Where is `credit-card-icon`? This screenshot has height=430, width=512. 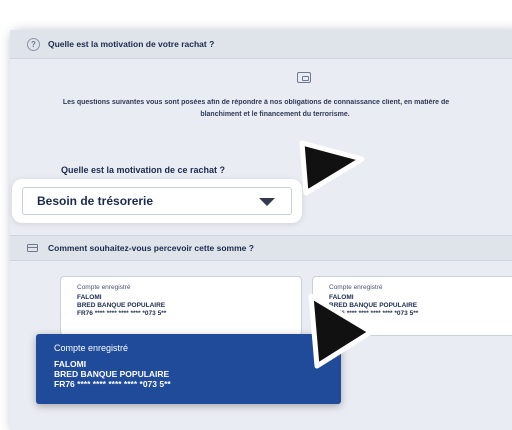
credit-card-icon is located at coordinates (32, 248).